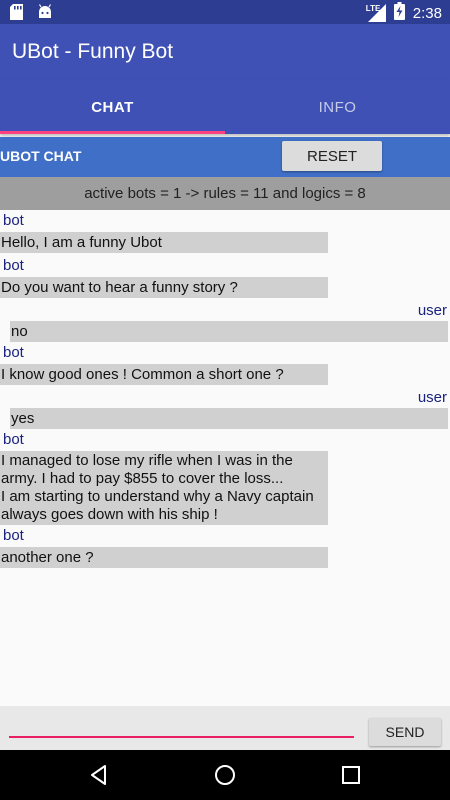  I want to click on message-input, so click(181, 724).